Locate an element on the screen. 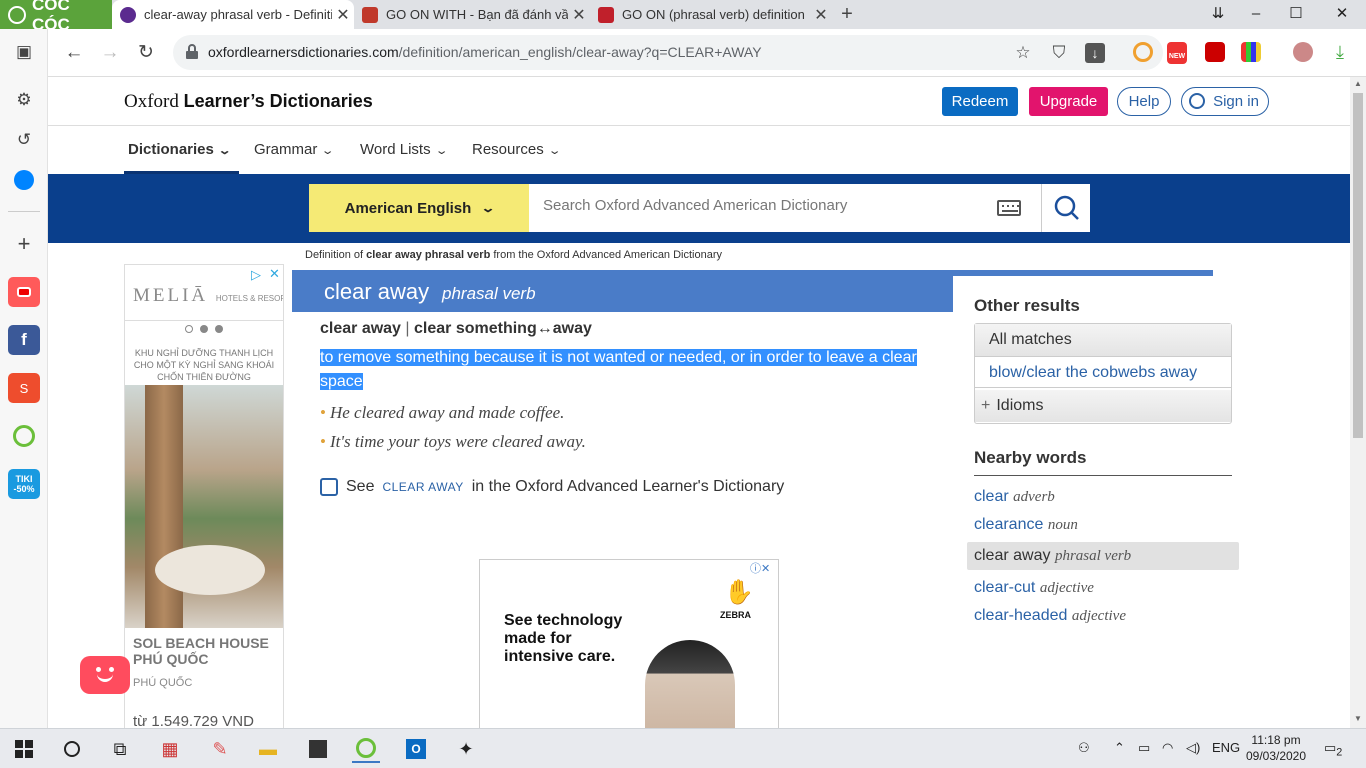  scroll-up-icon: ▲ is located at coordinates (1358, 84).